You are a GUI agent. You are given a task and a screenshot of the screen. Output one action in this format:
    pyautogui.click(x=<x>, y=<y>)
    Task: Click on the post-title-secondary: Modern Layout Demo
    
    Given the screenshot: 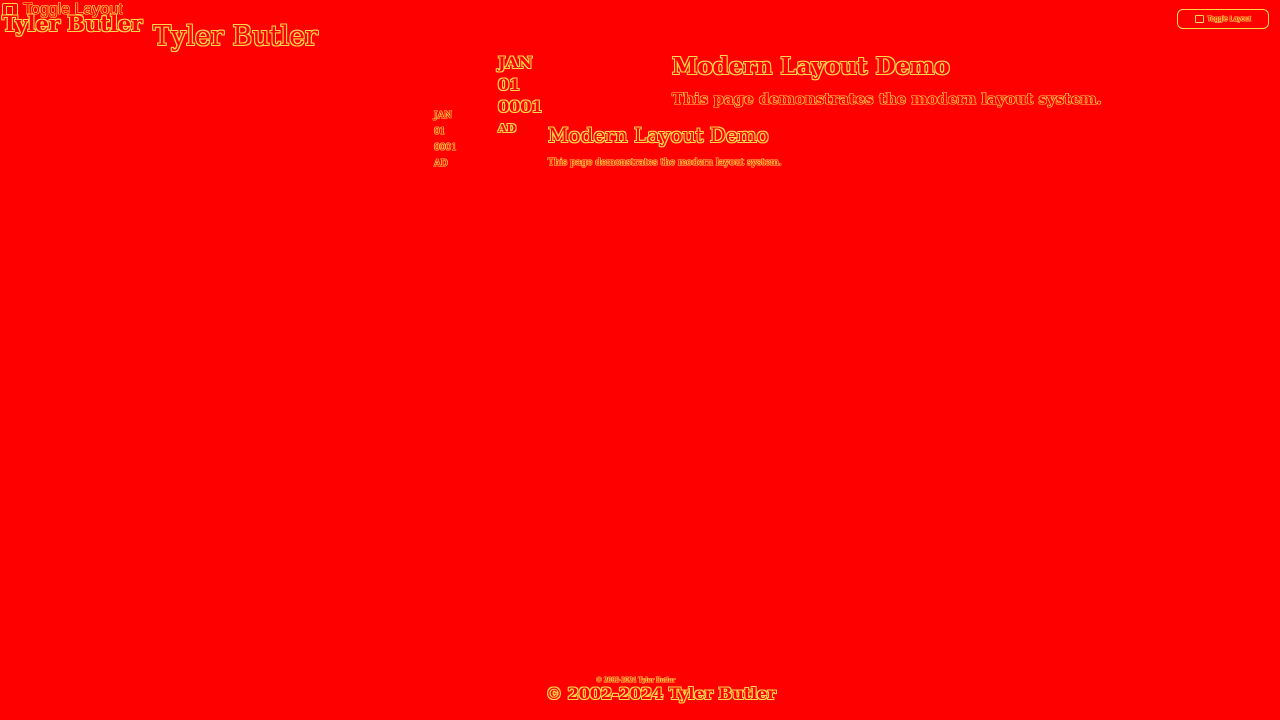 What is the action you would take?
    pyautogui.click(x=658, y=135)
    